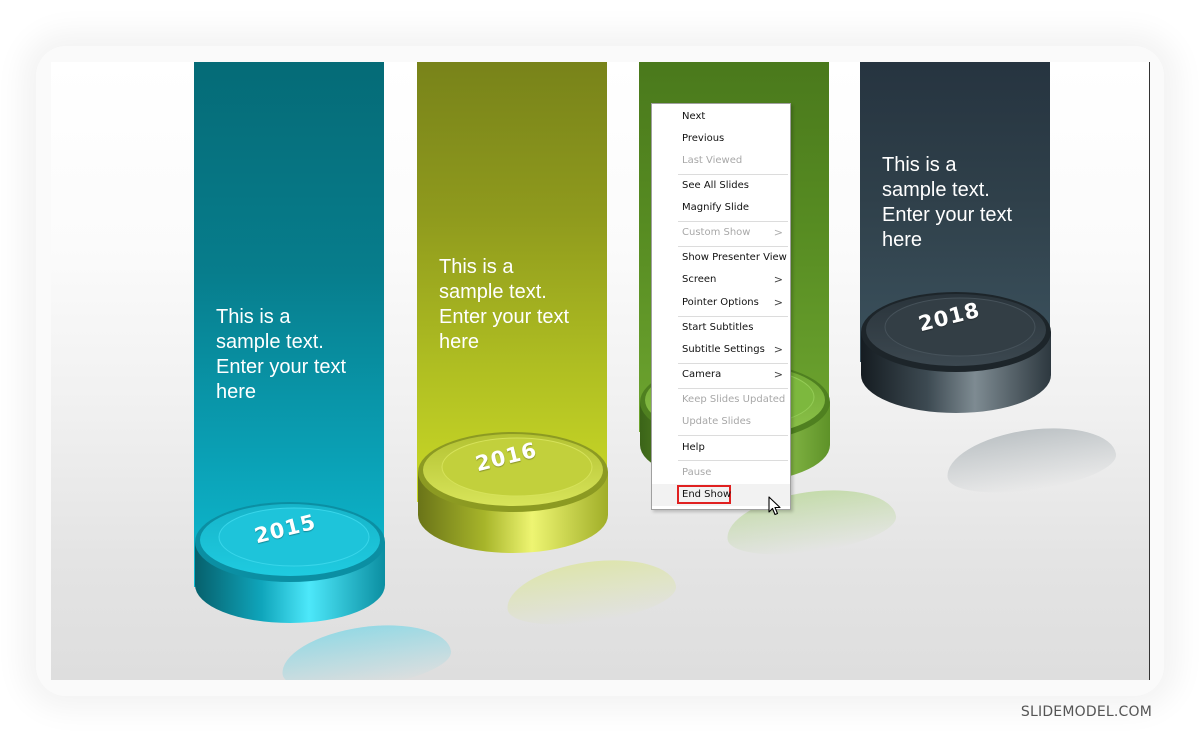 The image size is (1200, 743). What do you see at coordinates (1086, 712) in the screenshot?
I see `watermark: SLIDEMODEL.COM` at bounding box center [1086, 712].